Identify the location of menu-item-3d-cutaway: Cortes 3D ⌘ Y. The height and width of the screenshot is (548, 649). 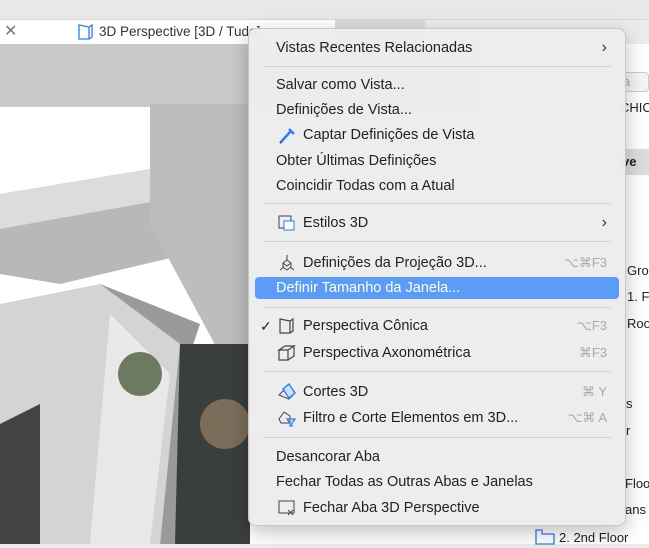
(437, 392).